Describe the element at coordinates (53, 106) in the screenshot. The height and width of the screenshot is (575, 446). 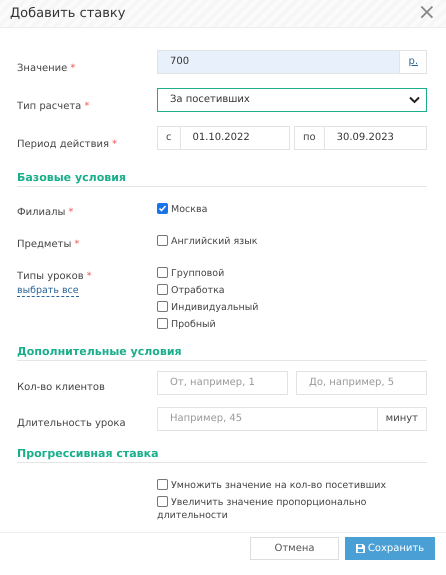
I see `field-label: Тип расчета *` at that location.